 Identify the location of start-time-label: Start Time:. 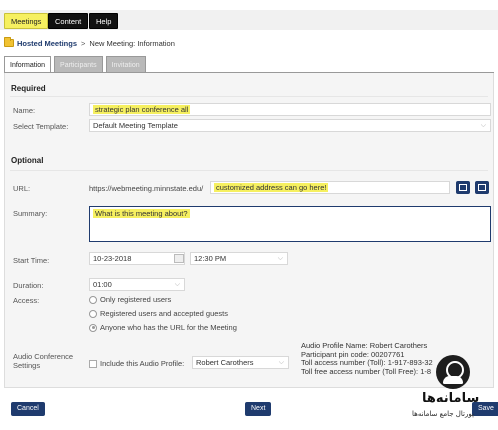
(31, 260).